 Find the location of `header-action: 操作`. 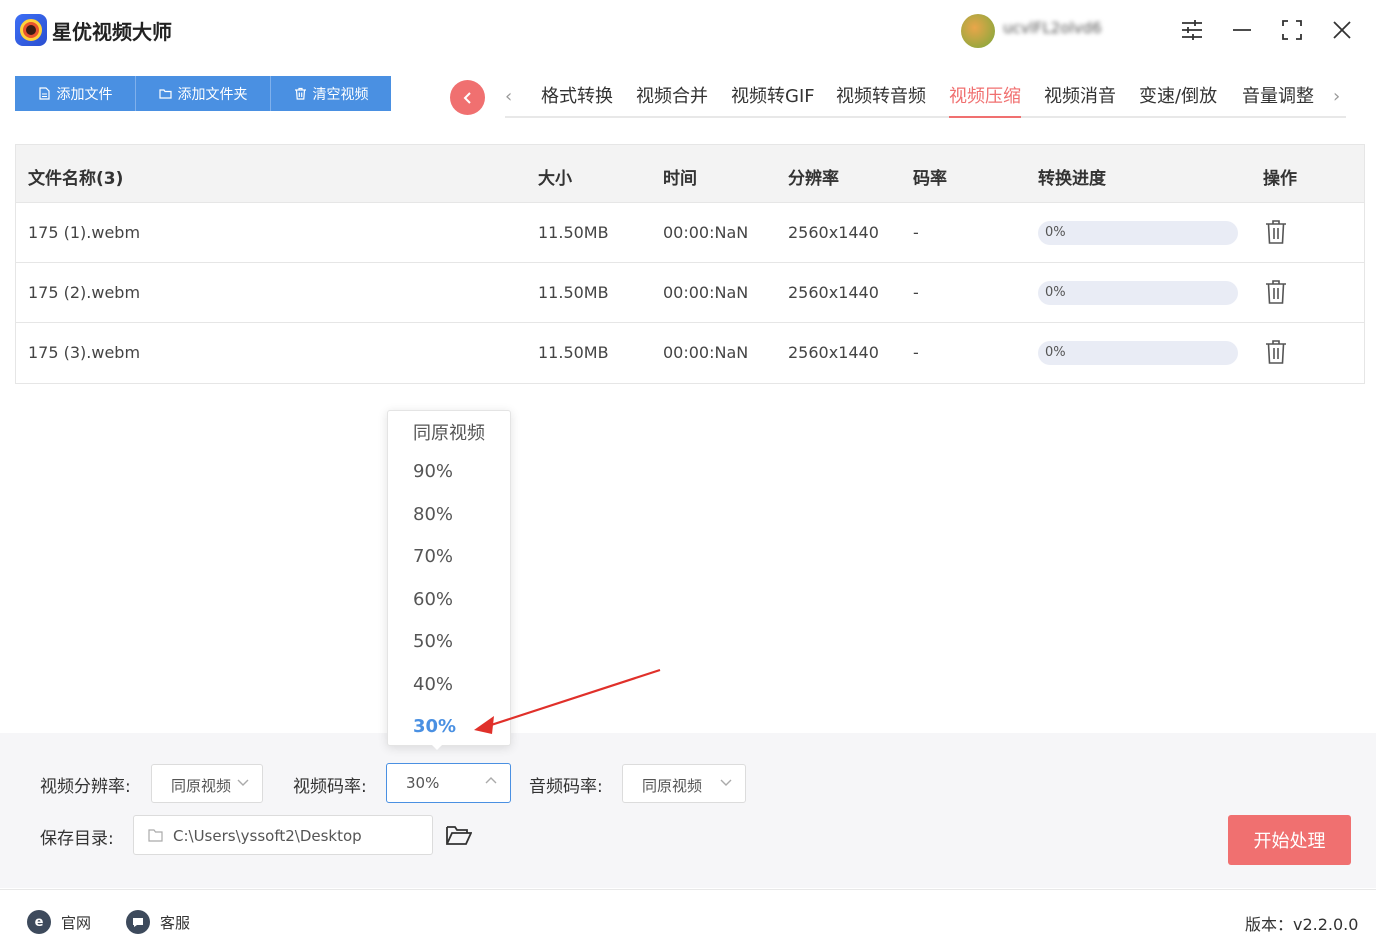

header-action: 操作 is located at coordinates (1280, 179).